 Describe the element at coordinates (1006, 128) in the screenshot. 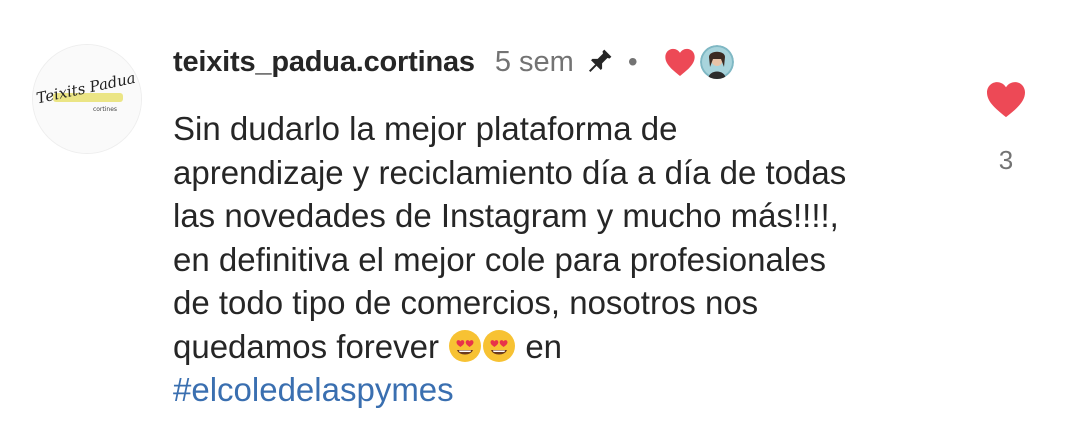

I see `like-section: 3` at that location.